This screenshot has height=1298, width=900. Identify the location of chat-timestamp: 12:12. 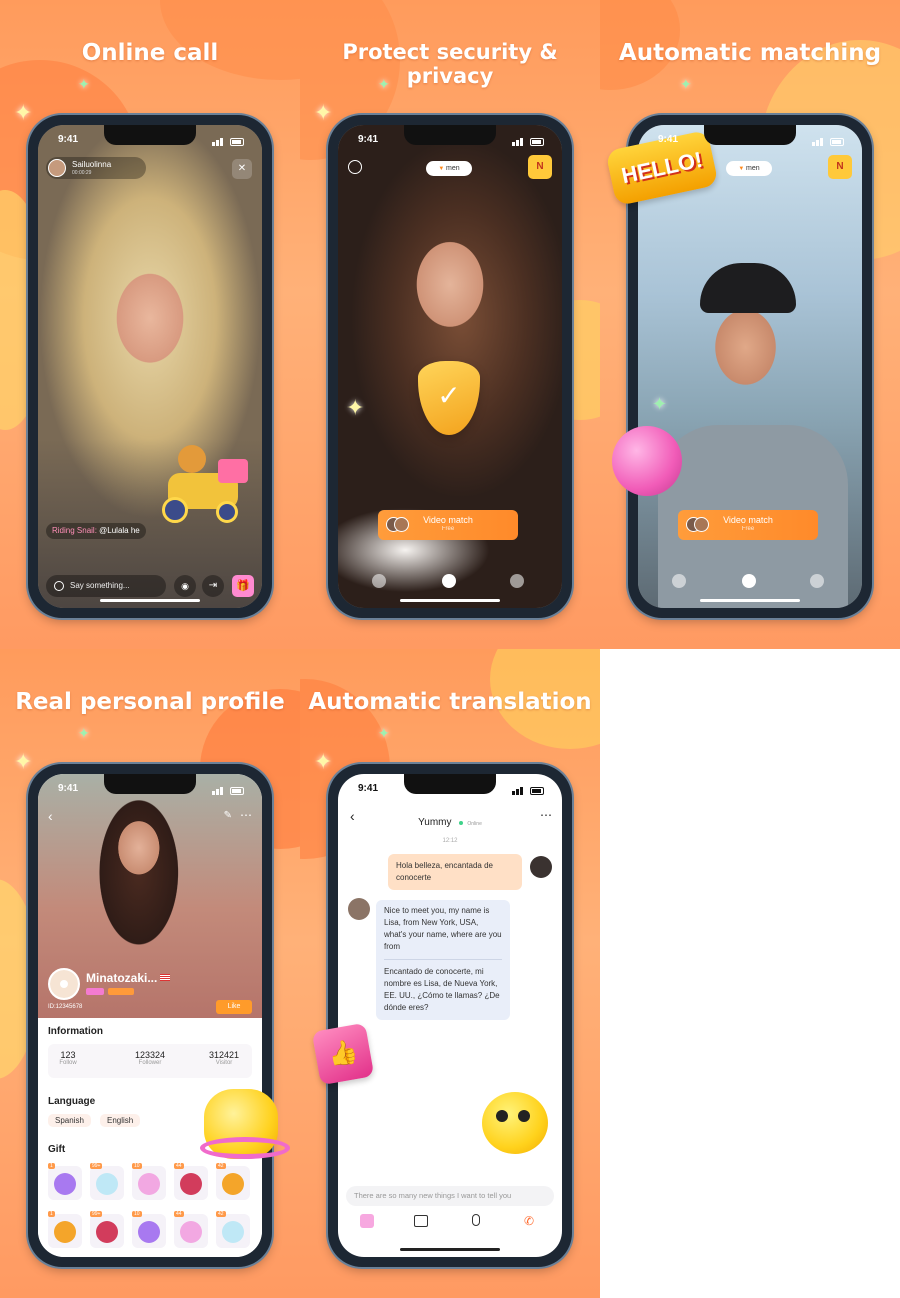
(450, 841).